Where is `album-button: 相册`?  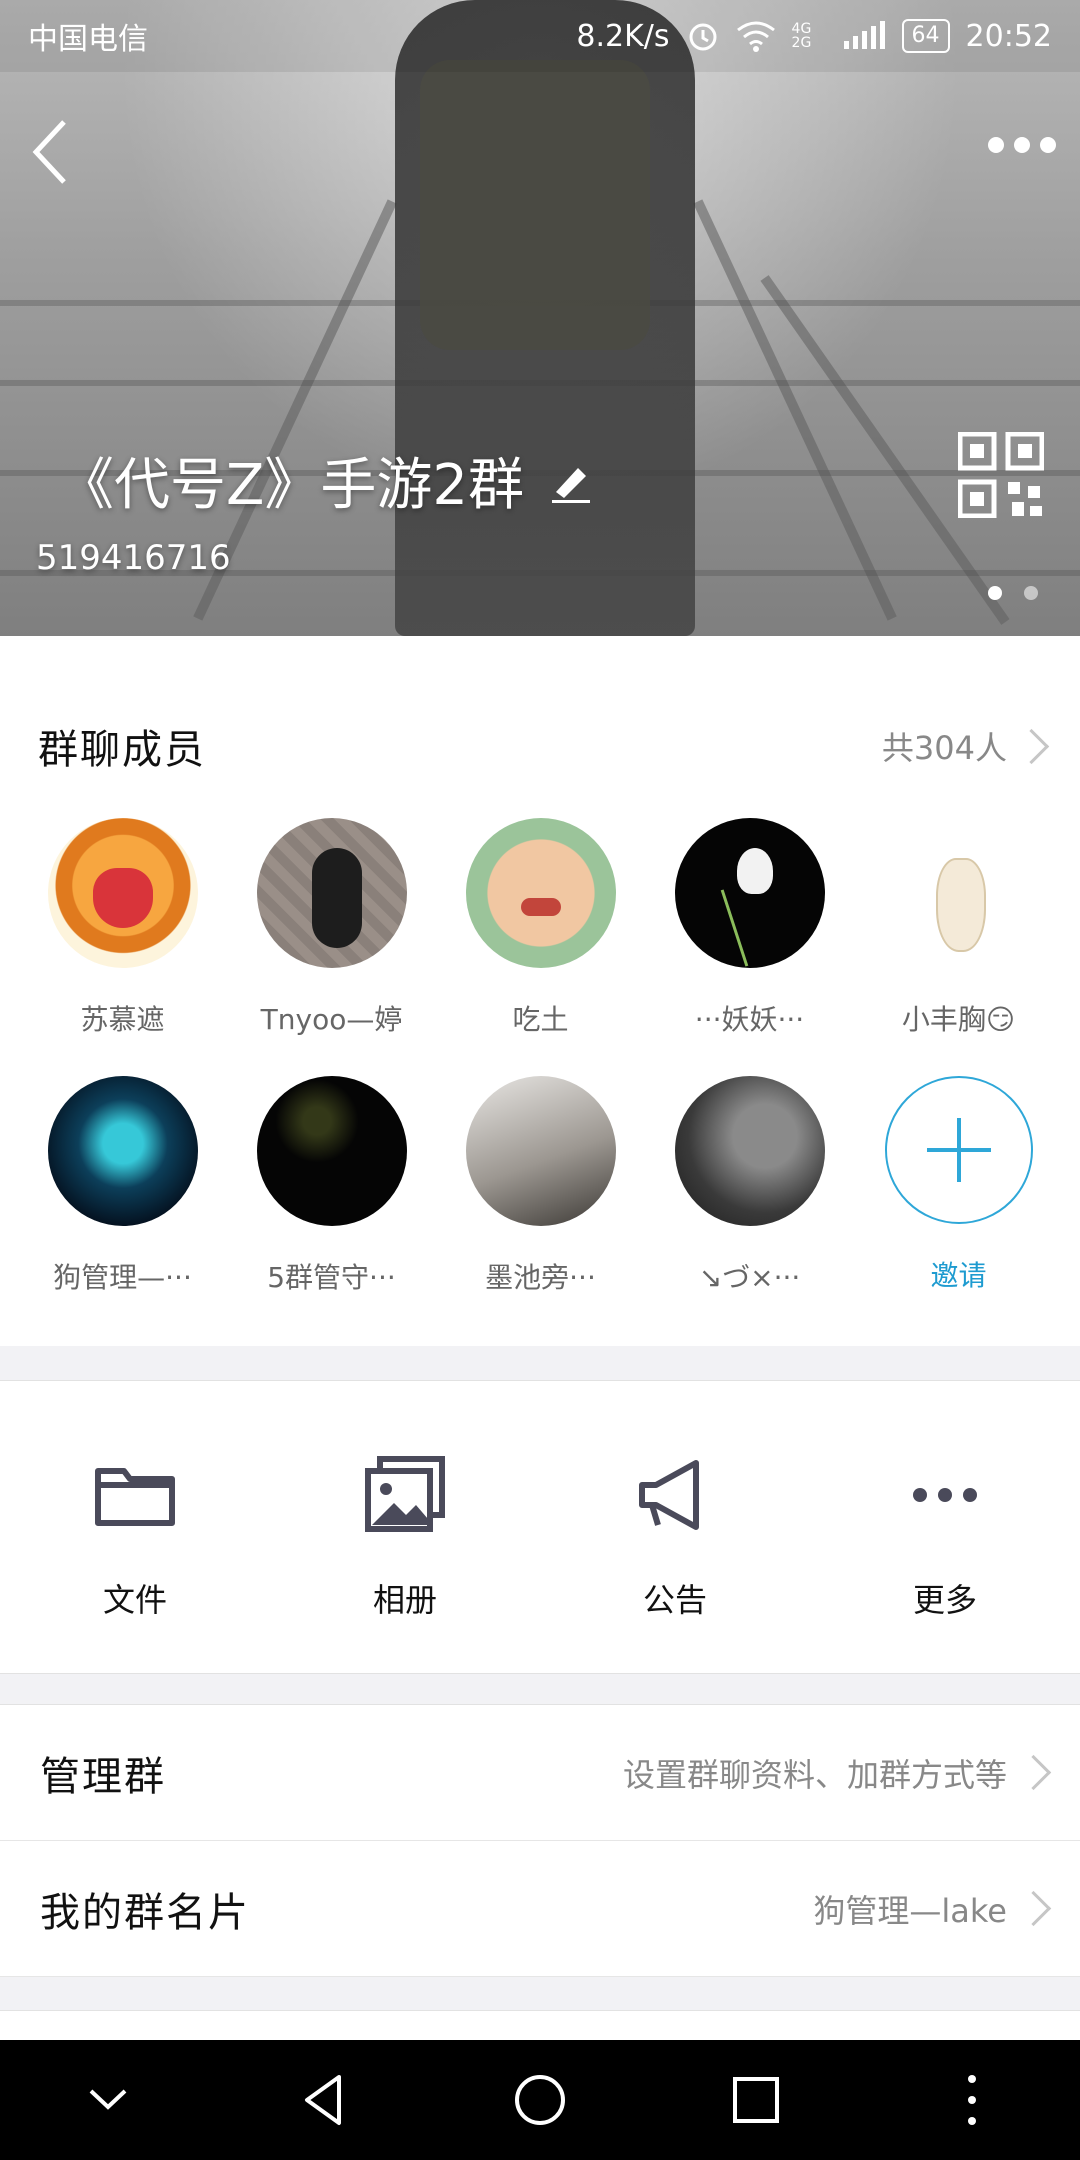 album-button: 相册 is located at coordinates (405, 1527).